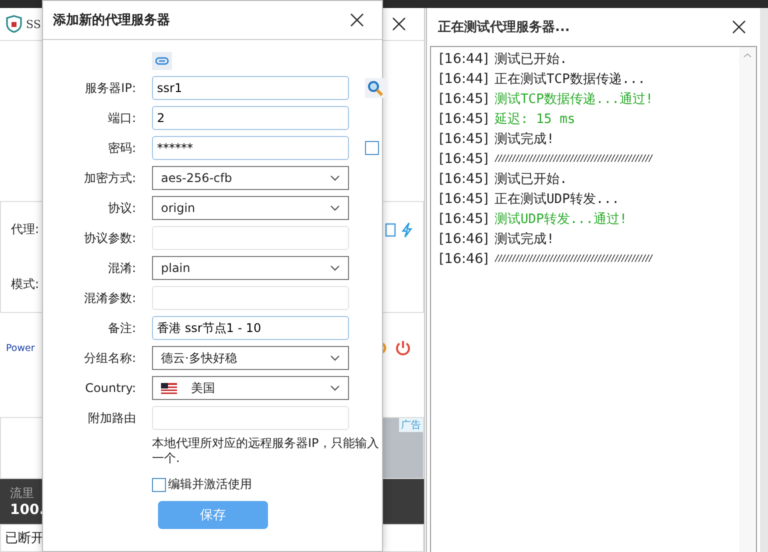  What do you see at coordinates (250, 358) in the screenshot?
I see `dropdown: 德云·多快好稳` at bounding box center [250, 358].